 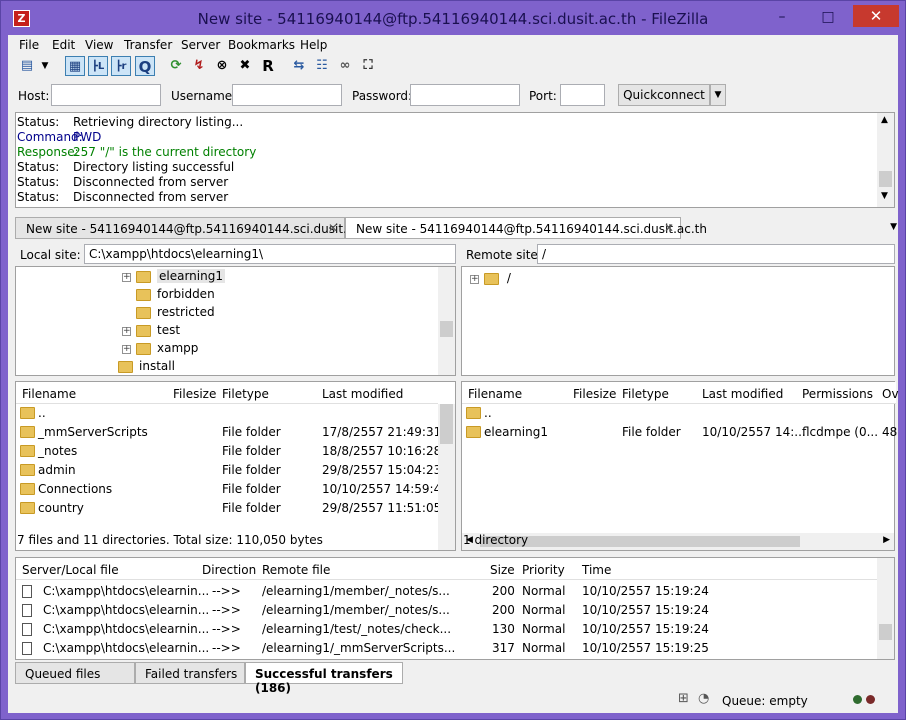 I want to click on menu-bookmarks: Bookmarks, so click(x=261, y=45).